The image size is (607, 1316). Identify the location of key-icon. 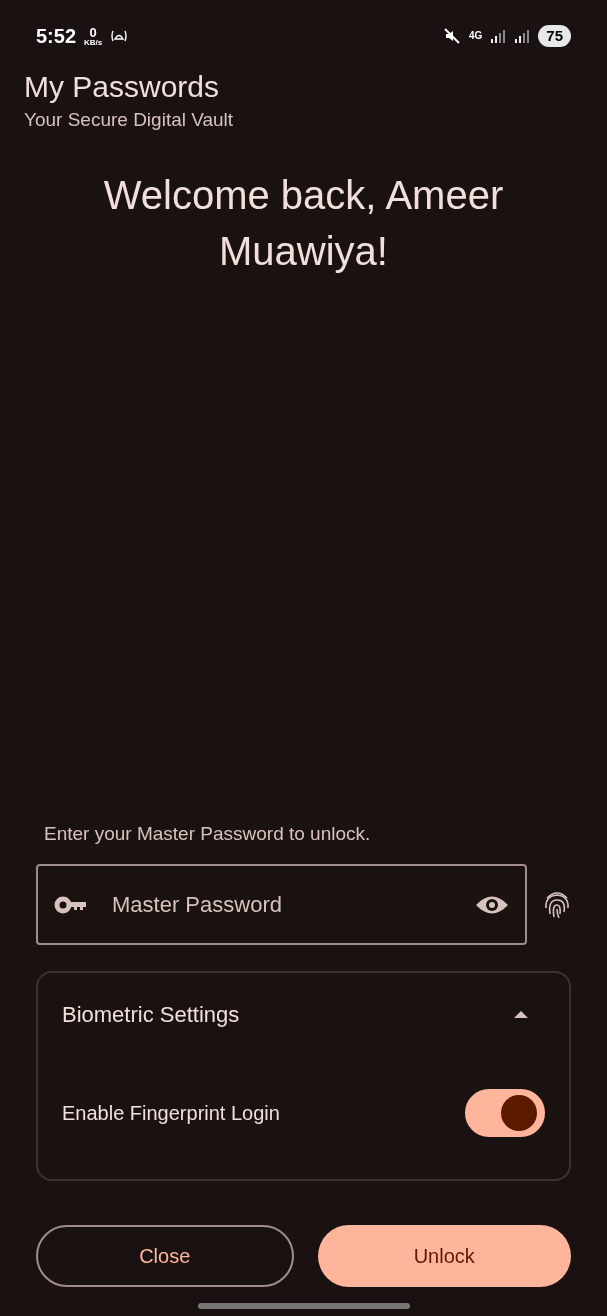
(71, 904).